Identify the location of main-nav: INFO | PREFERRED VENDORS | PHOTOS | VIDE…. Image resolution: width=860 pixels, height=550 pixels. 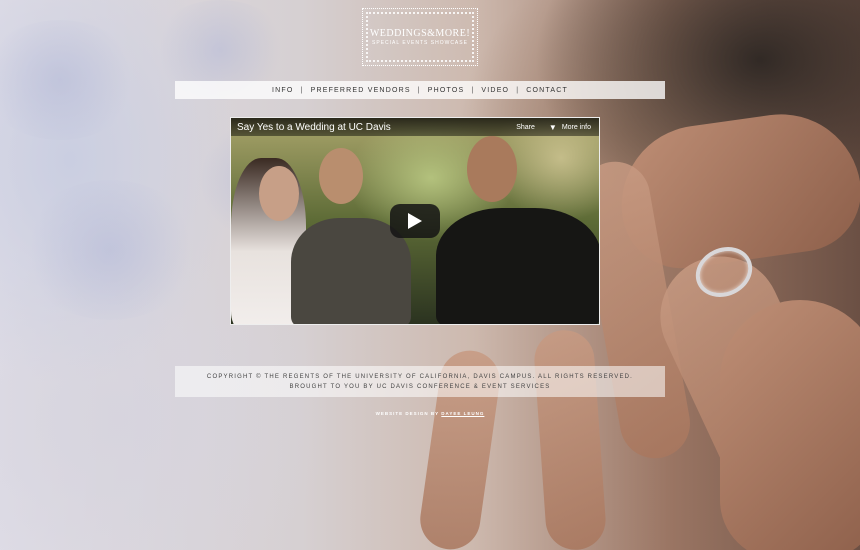
(420, 90).